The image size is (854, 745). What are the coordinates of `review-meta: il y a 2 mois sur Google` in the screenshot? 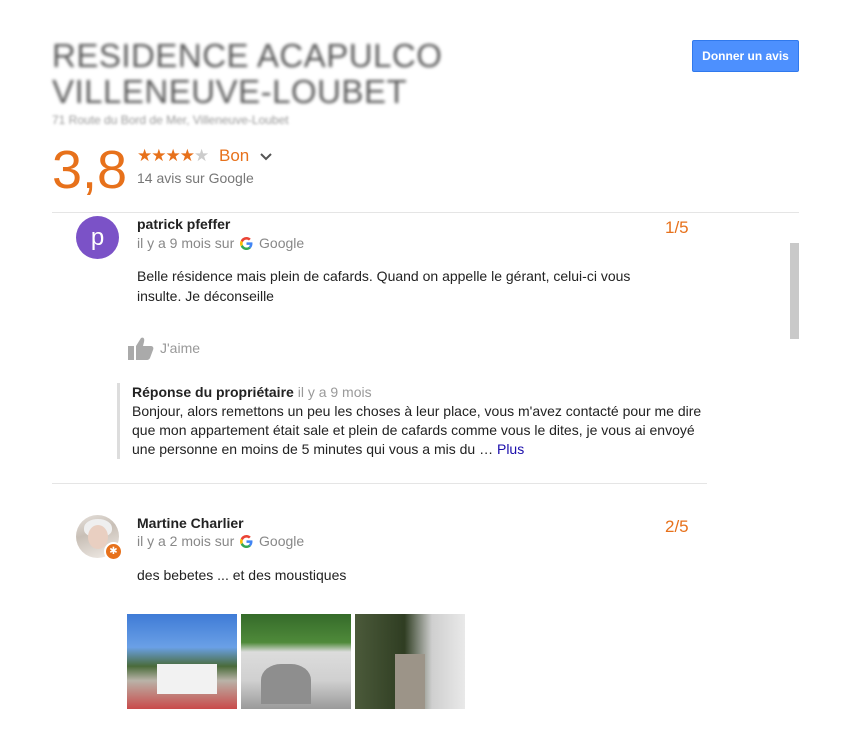 It's located at (220, 541).